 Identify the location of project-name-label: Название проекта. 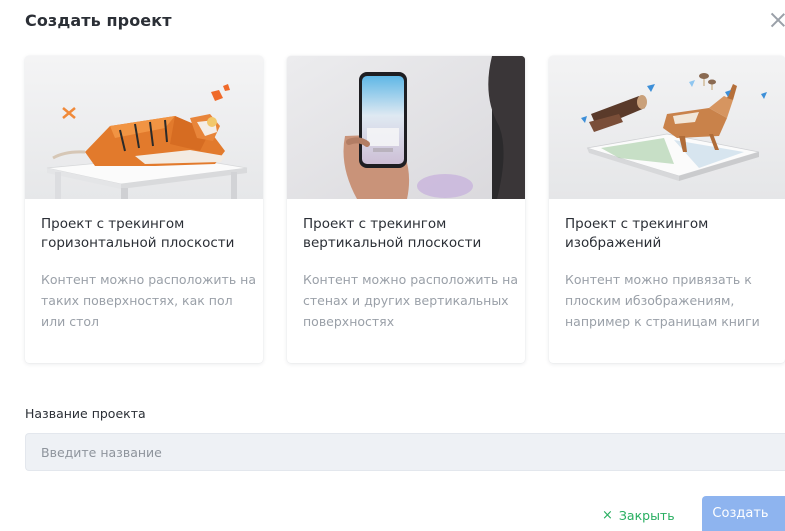
(85, 413).